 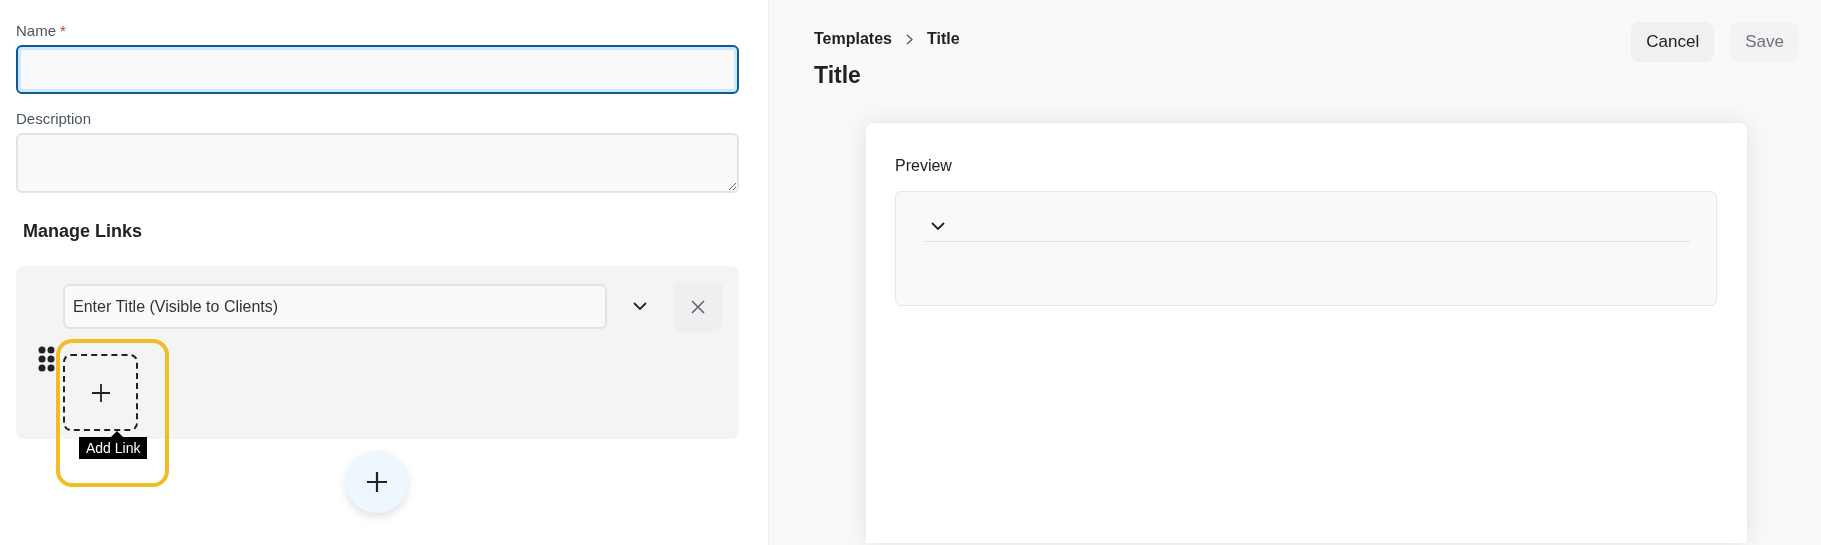 What do you see at coordinates (36, 30) in the screenshot?
I see `field-label: Name` at bounding box center [36, 30].